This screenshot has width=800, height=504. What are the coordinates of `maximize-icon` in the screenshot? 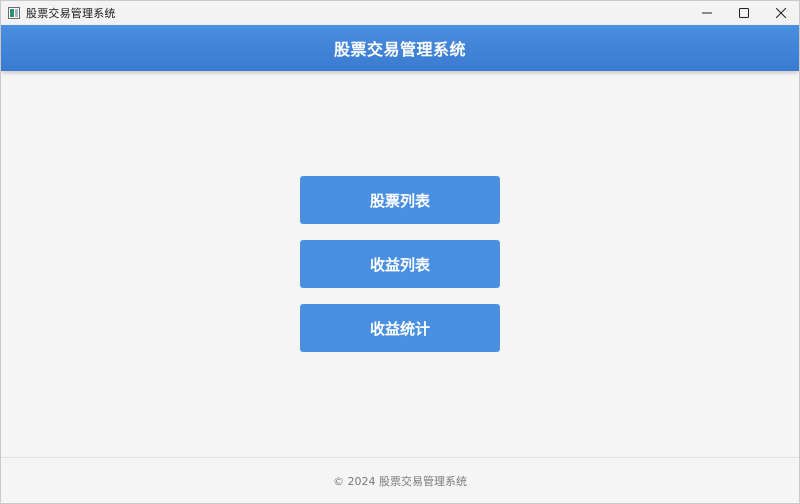 It's located at (743, 13).